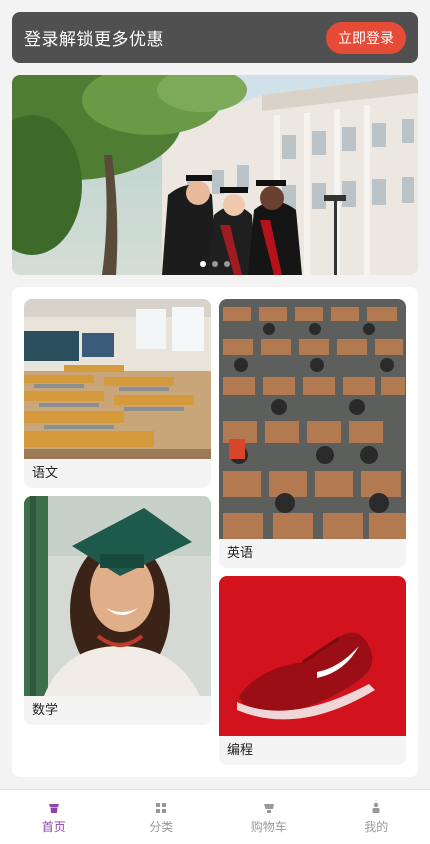  What do you see at coordinates (269, 817) in the screenshot?
I see `tab-cart: 购物车` at bounding box center [269, 817].